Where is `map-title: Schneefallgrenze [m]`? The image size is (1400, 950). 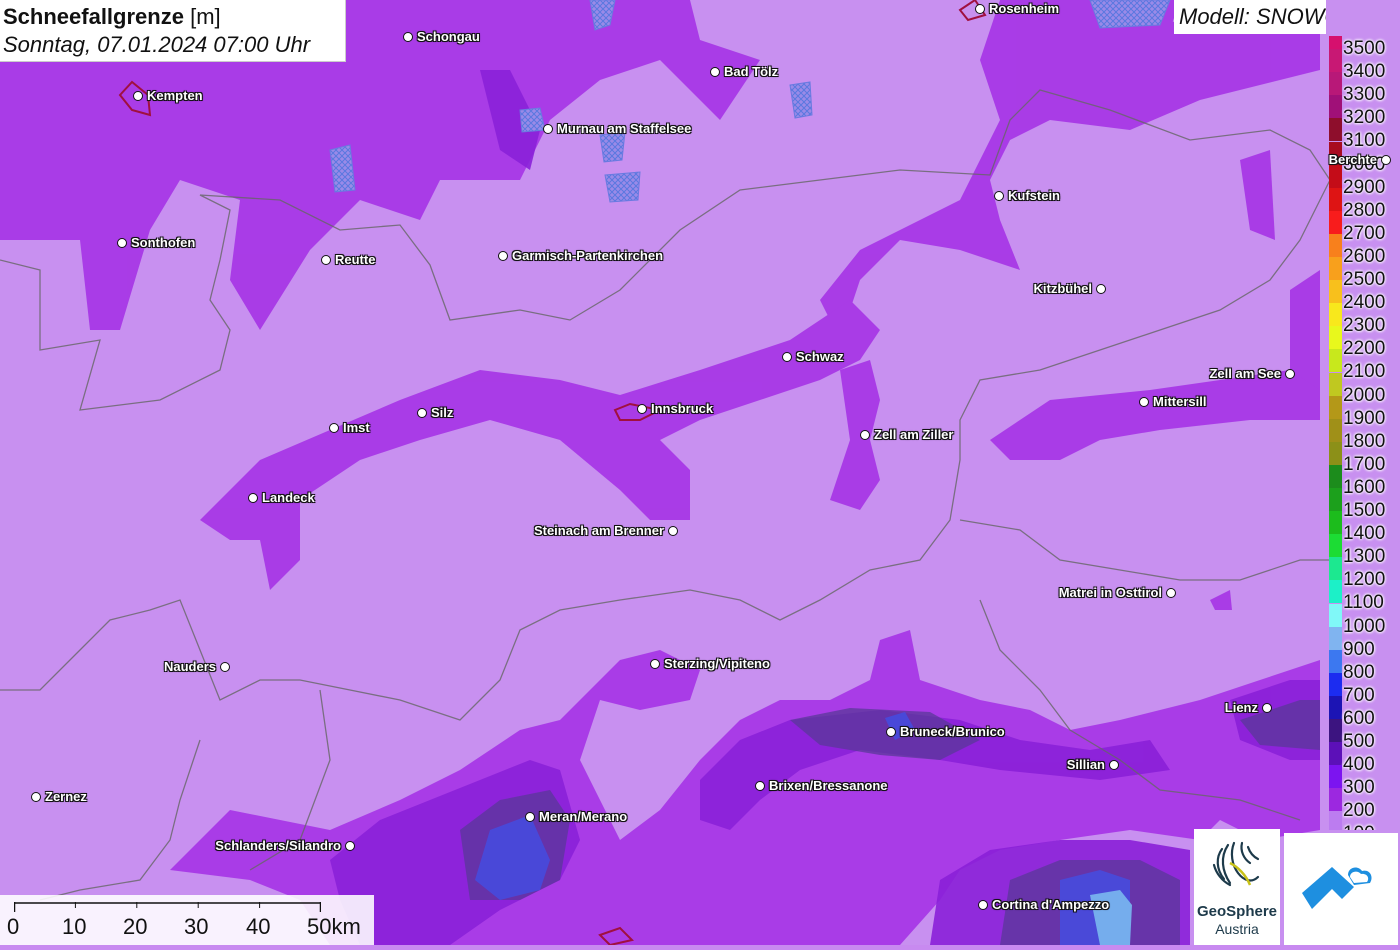
map-title: Schneefallgrenze [m] is located at coordinates (174, 17).